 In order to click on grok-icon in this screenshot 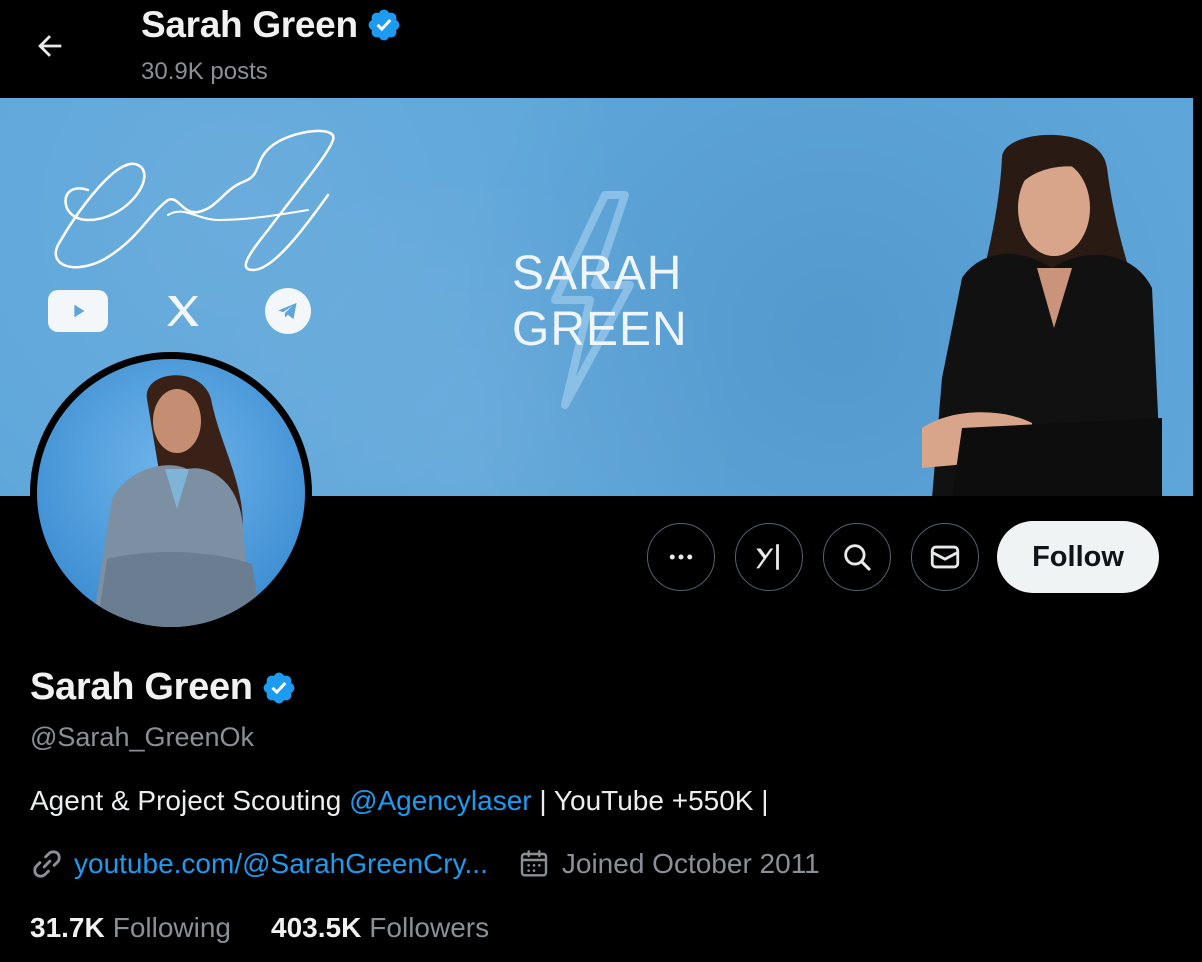, I will do `click(767, 557)`.